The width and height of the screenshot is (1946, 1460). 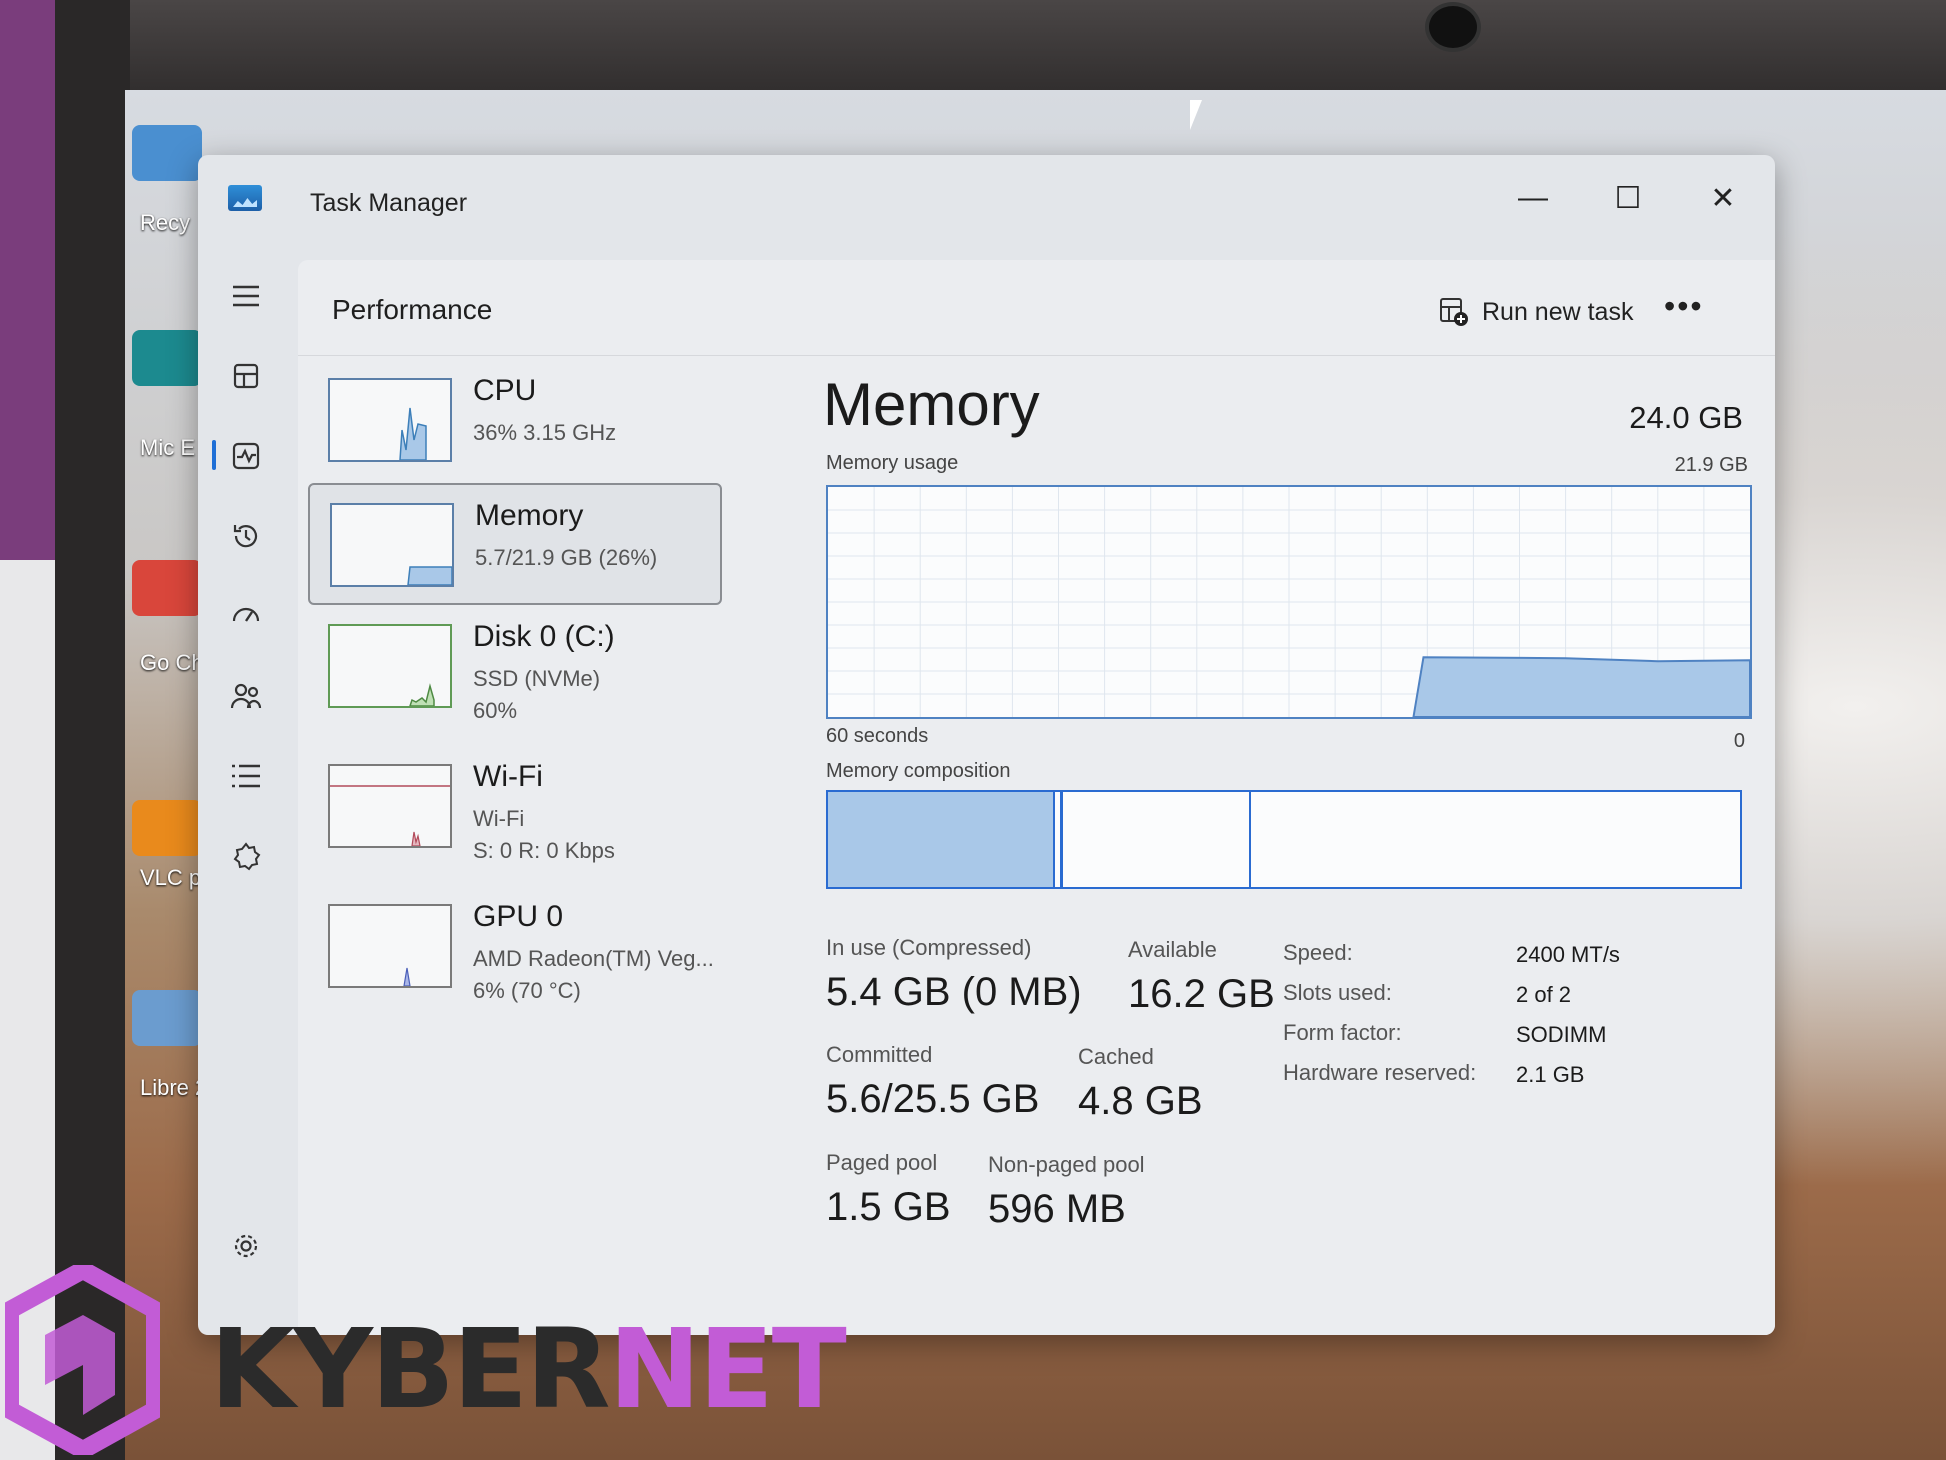 What do you see at coordinates (246, 376) in the screenshot?
I see `processes-icon` at bounding box center [246, 376].